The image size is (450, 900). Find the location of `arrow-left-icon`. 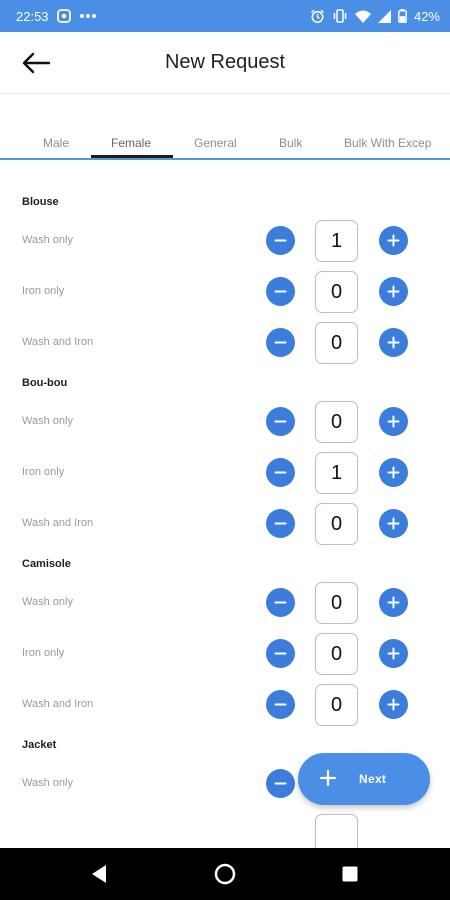

arrow-left-icon is located at coordinates (36, 63).